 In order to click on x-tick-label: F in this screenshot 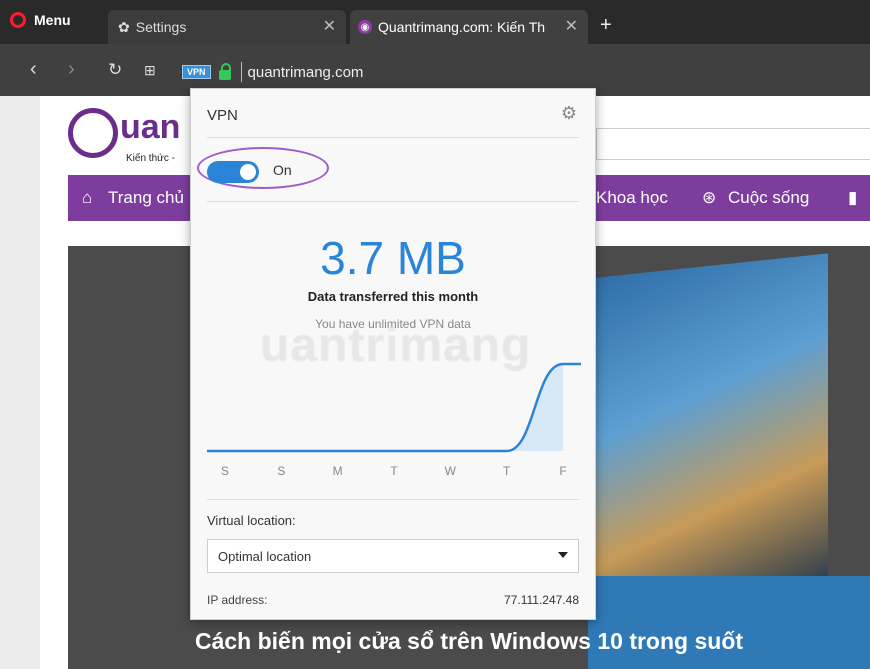, I will do `click(562, 471)`.